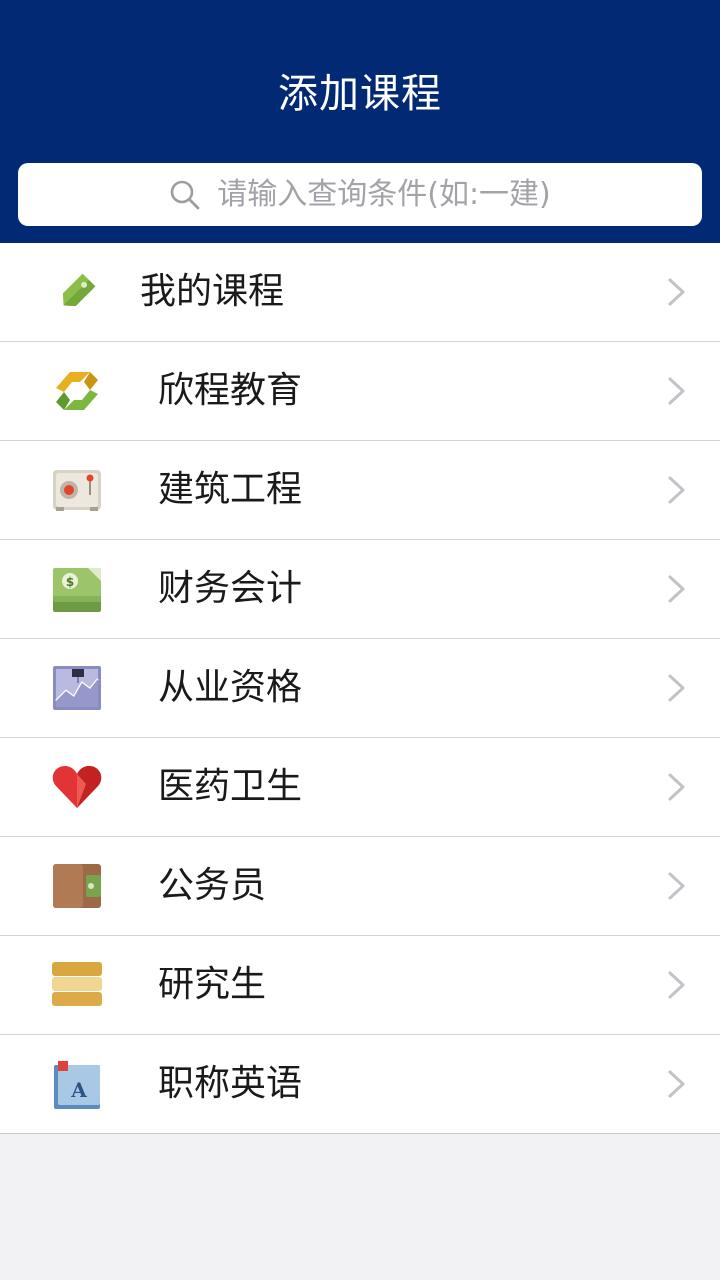 The image size is (720, 1280). Describe the element at coordinates (230, 489) in the screenshot. I see `list-item-label: 建筑工程` at that location.